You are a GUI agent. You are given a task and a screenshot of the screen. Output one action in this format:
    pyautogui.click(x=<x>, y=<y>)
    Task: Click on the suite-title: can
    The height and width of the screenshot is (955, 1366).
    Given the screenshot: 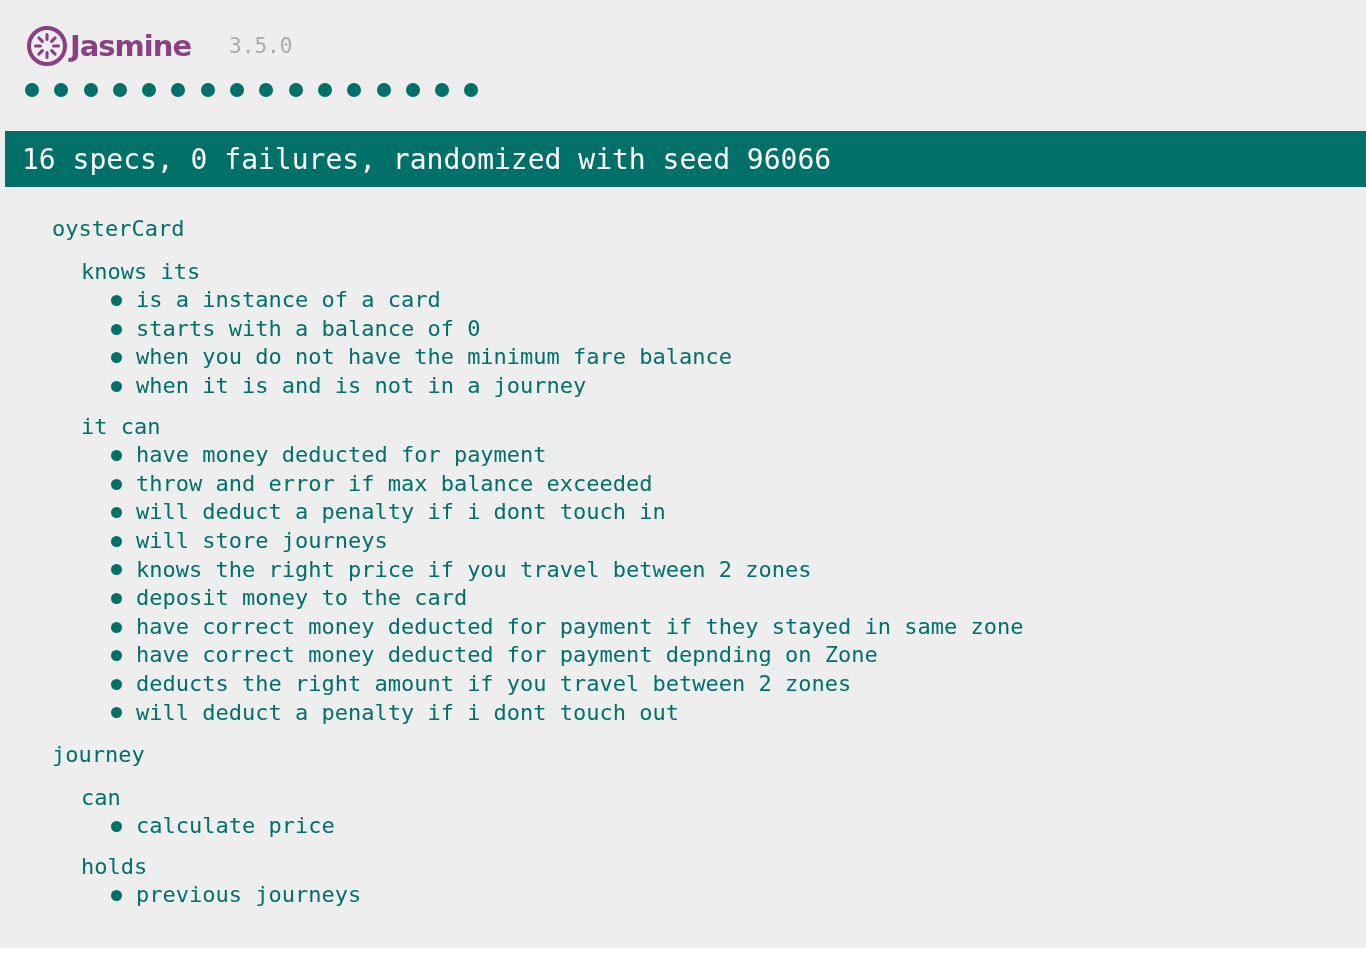 What is the action you would take?
    pyautogui.click(x=723, y=798)
    